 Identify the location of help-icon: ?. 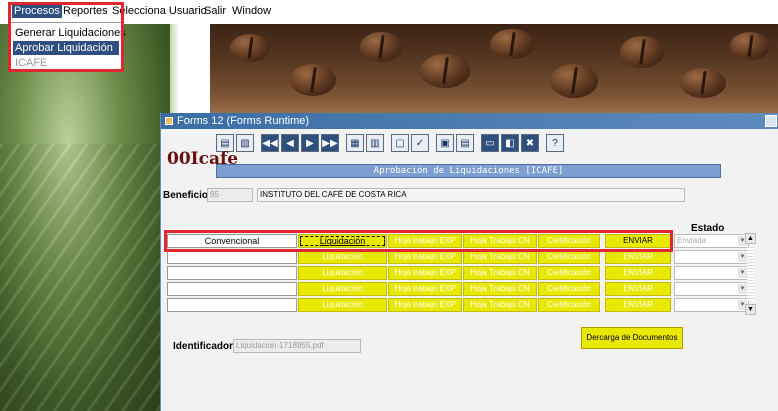
(555, 143).